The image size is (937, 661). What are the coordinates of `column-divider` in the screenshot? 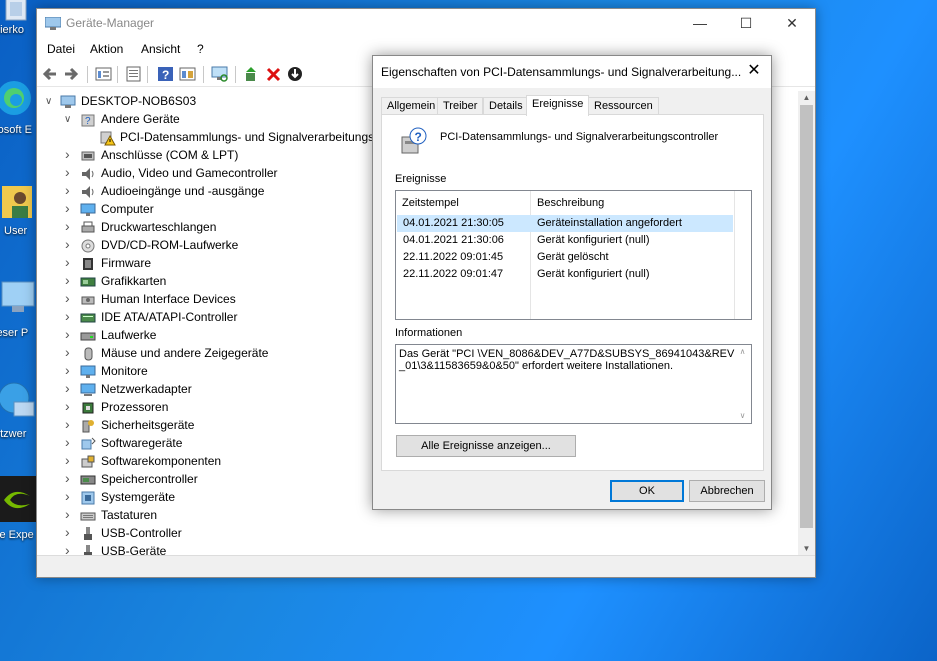 It's located at (734, 255).